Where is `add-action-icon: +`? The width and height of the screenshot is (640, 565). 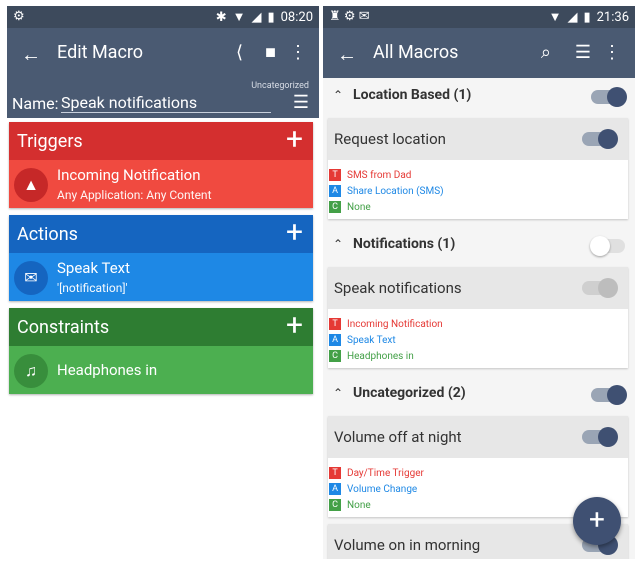 add-action-icon: + is located at coordinates (294, 233).